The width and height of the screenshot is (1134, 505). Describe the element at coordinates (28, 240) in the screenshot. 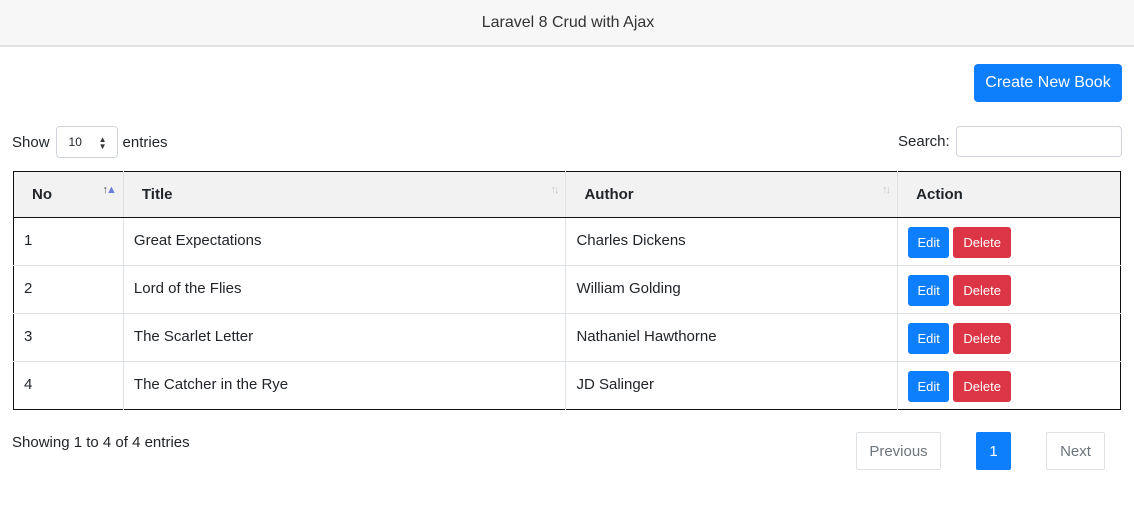

I see `cell-no: 1` at that location.